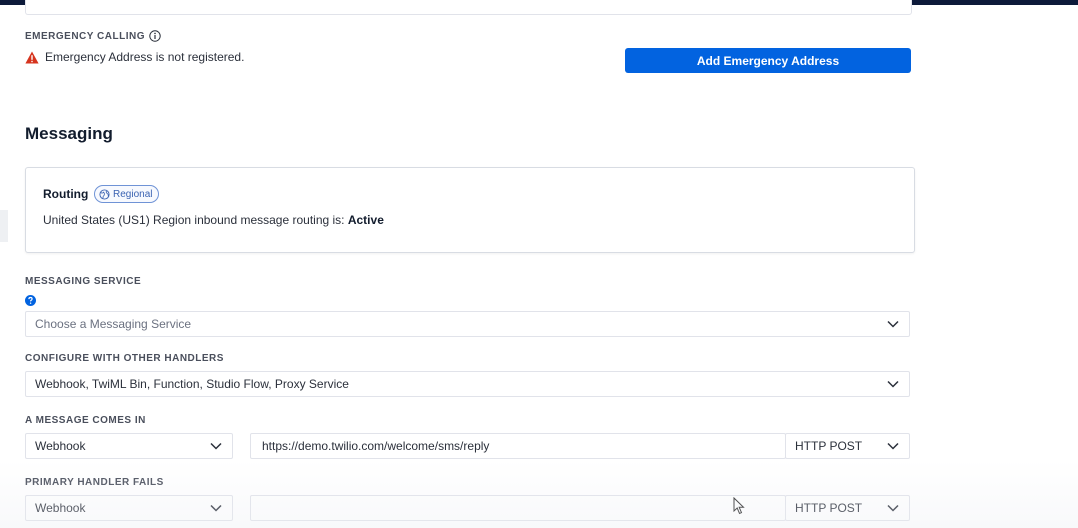  What do you see at coordinates (365, 220) in the screenshot?
I see `routing-status-value: Active` at bounding box center [365, 220].